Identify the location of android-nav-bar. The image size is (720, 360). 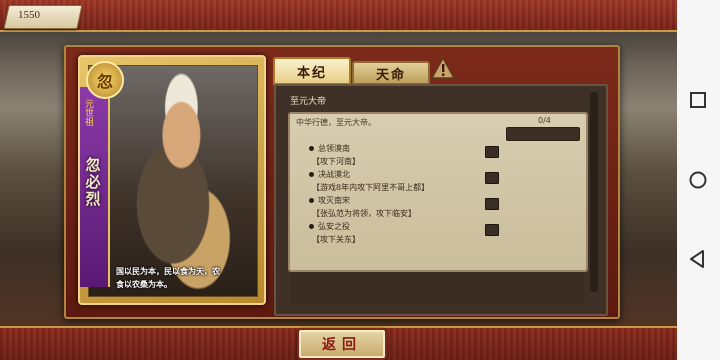
(698, 180).